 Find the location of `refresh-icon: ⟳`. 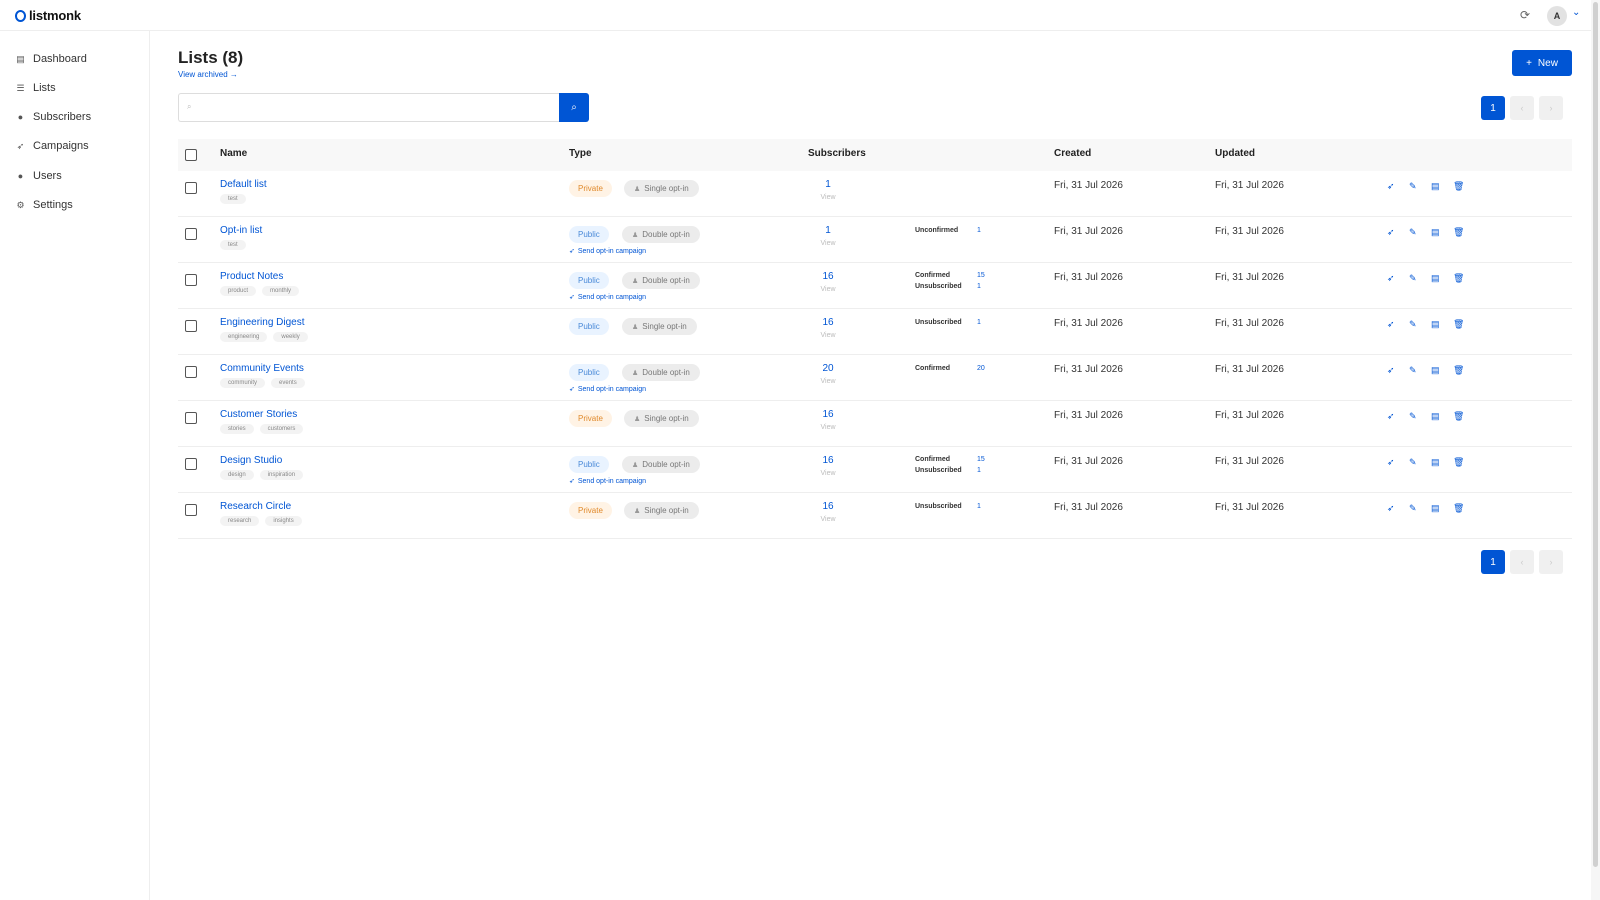

refresh-icon: ⟳ is located at coordinates (1525, 15).